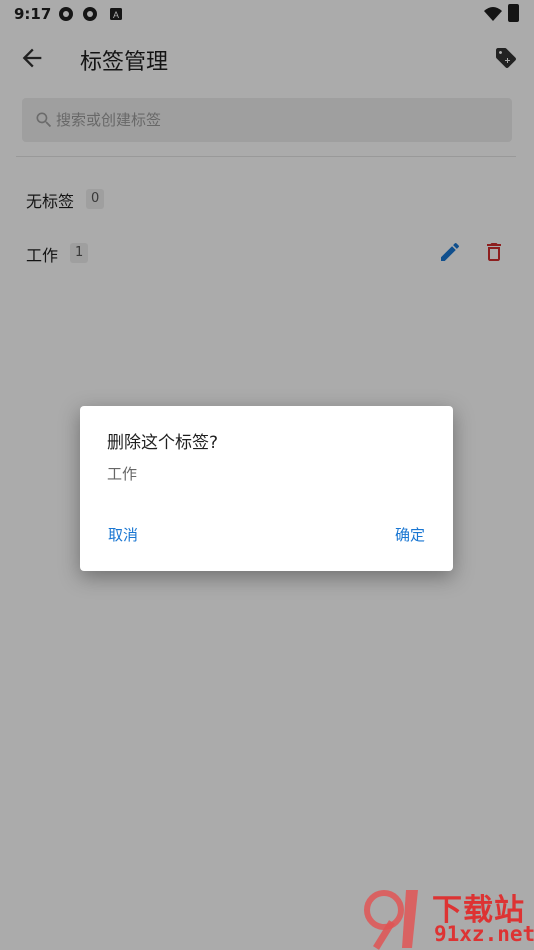 The width and height of the screenshot is (534, 950). I want to click on cancel-button: 取消, so click(123, 534).